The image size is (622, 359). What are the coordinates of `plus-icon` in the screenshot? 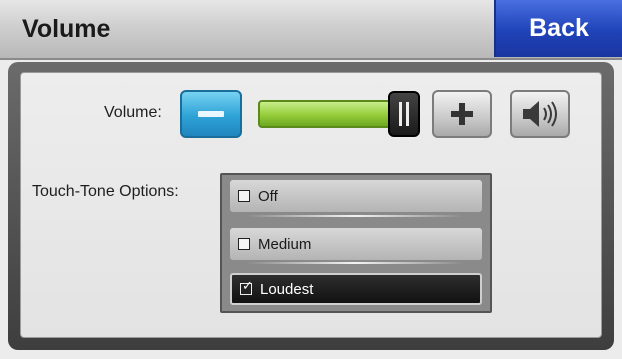 It's located at (462, 114).